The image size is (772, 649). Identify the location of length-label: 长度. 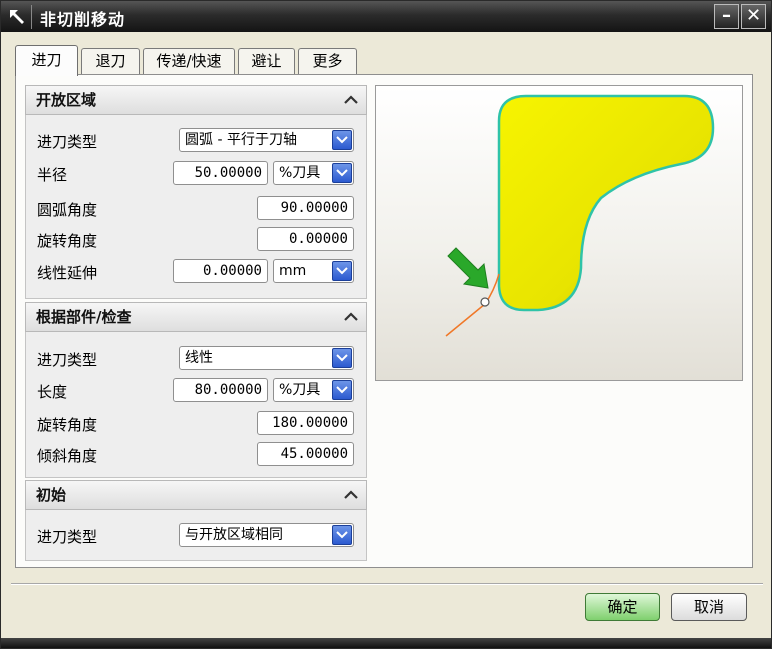
(52, 392).